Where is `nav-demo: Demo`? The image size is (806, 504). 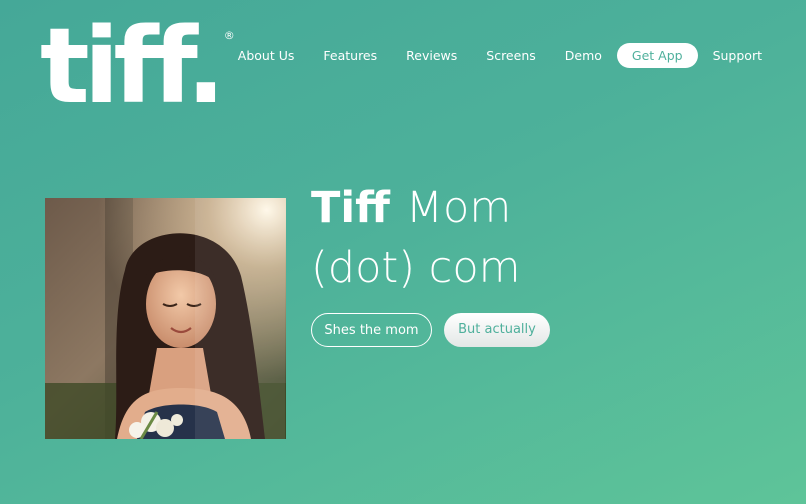
nav-demo: Demo is located at coordinates (583, 55).